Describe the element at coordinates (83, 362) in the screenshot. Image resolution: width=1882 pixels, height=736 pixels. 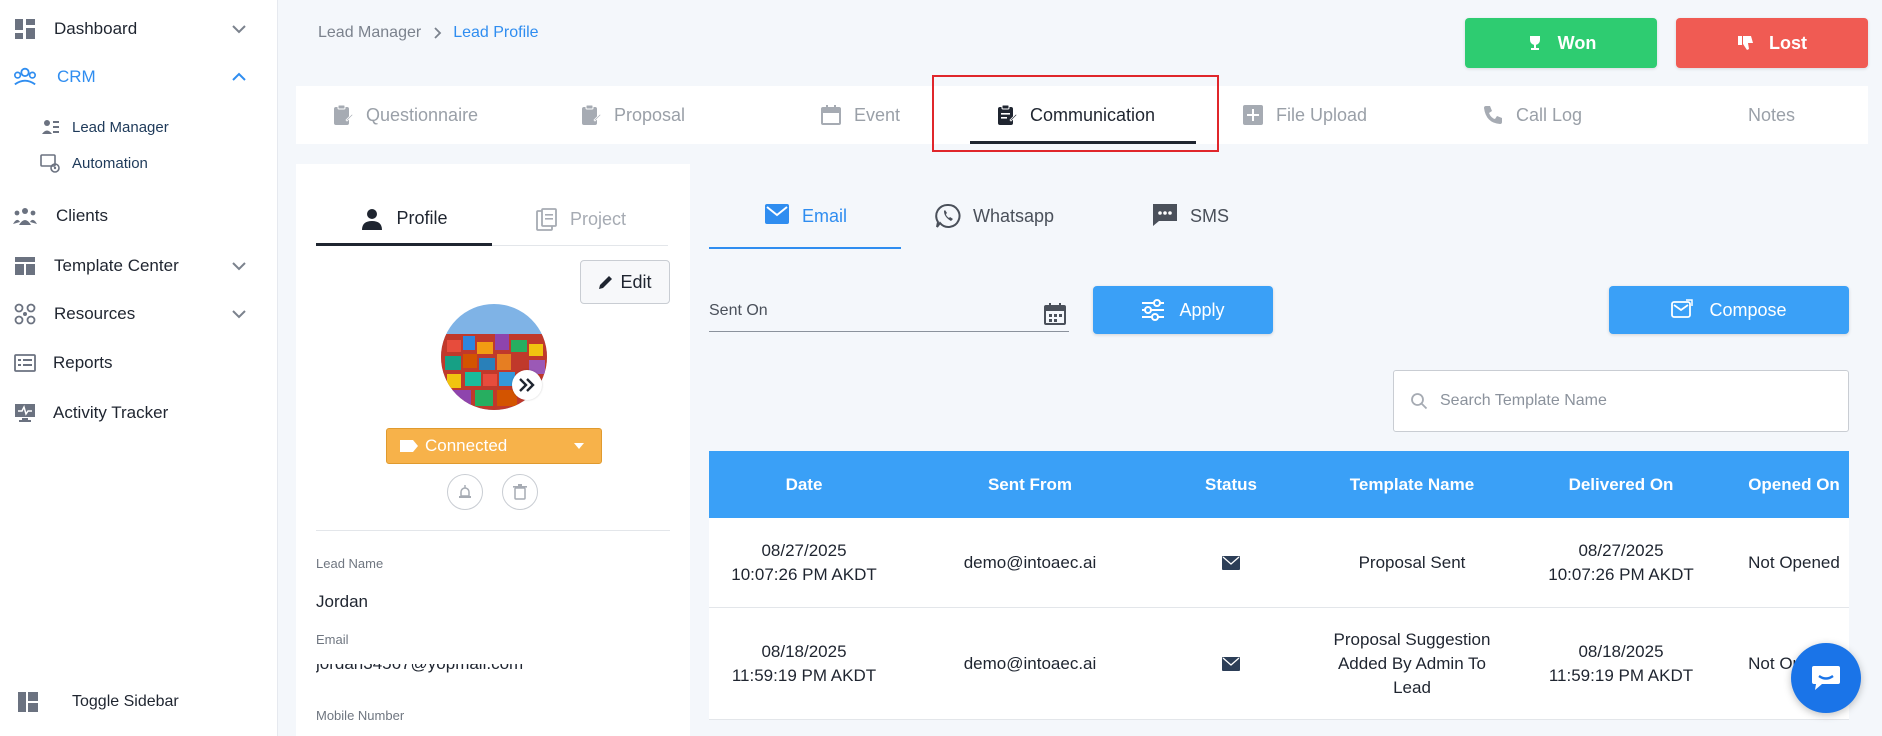
I see `sidebar-item-label: Reports` at that location.